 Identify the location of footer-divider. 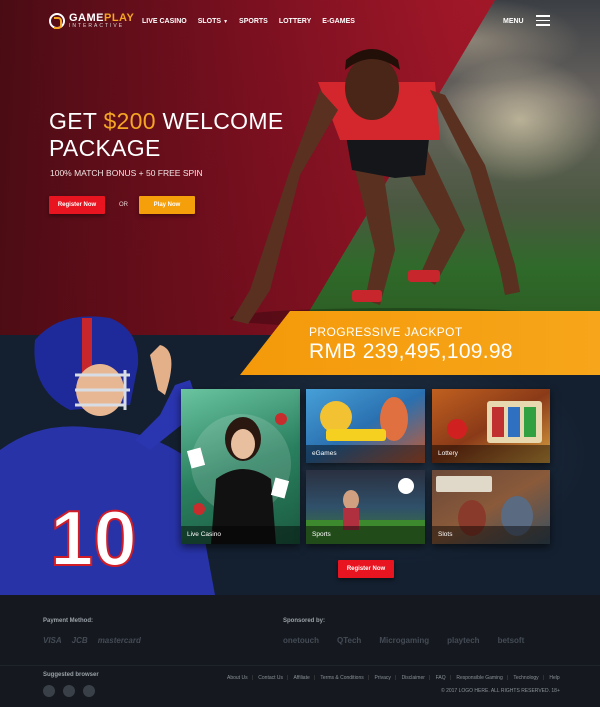
(300, 665).